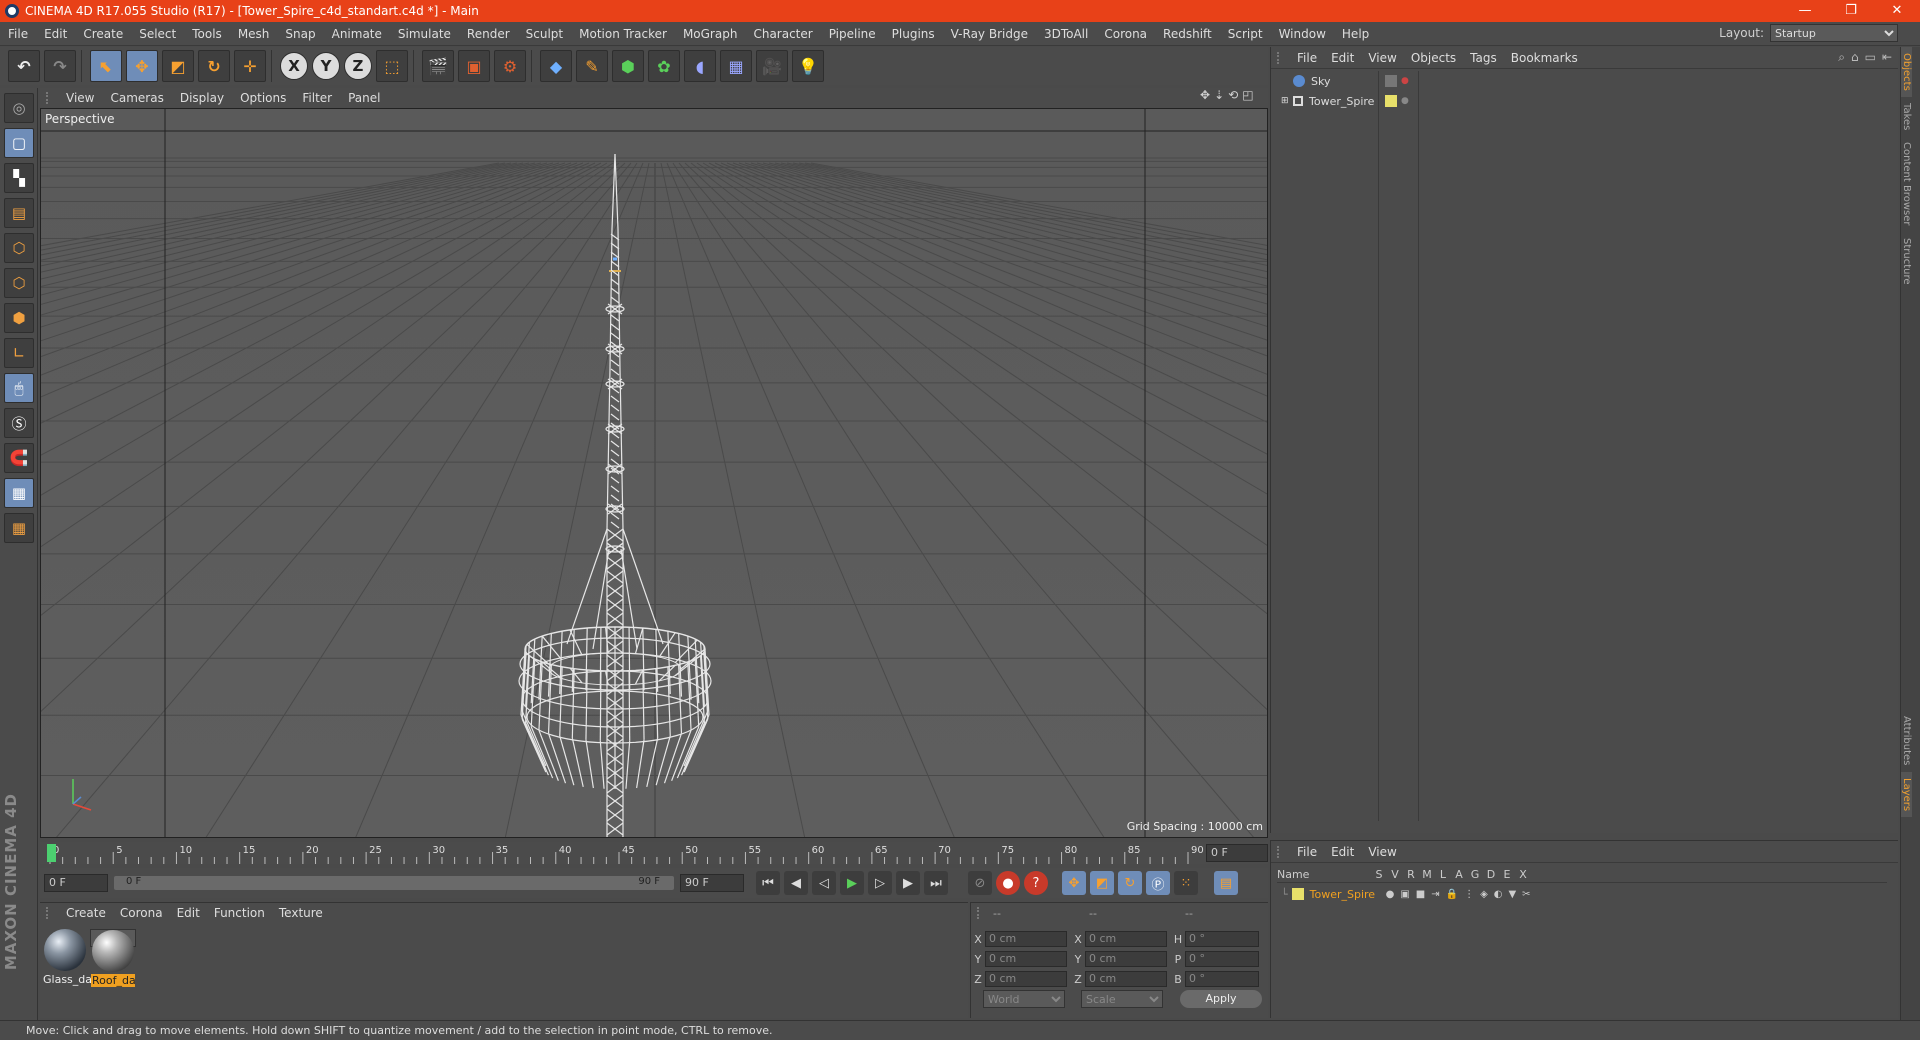  I want to click on viewport-menu-cameras: Cameras, so click(140, 98).